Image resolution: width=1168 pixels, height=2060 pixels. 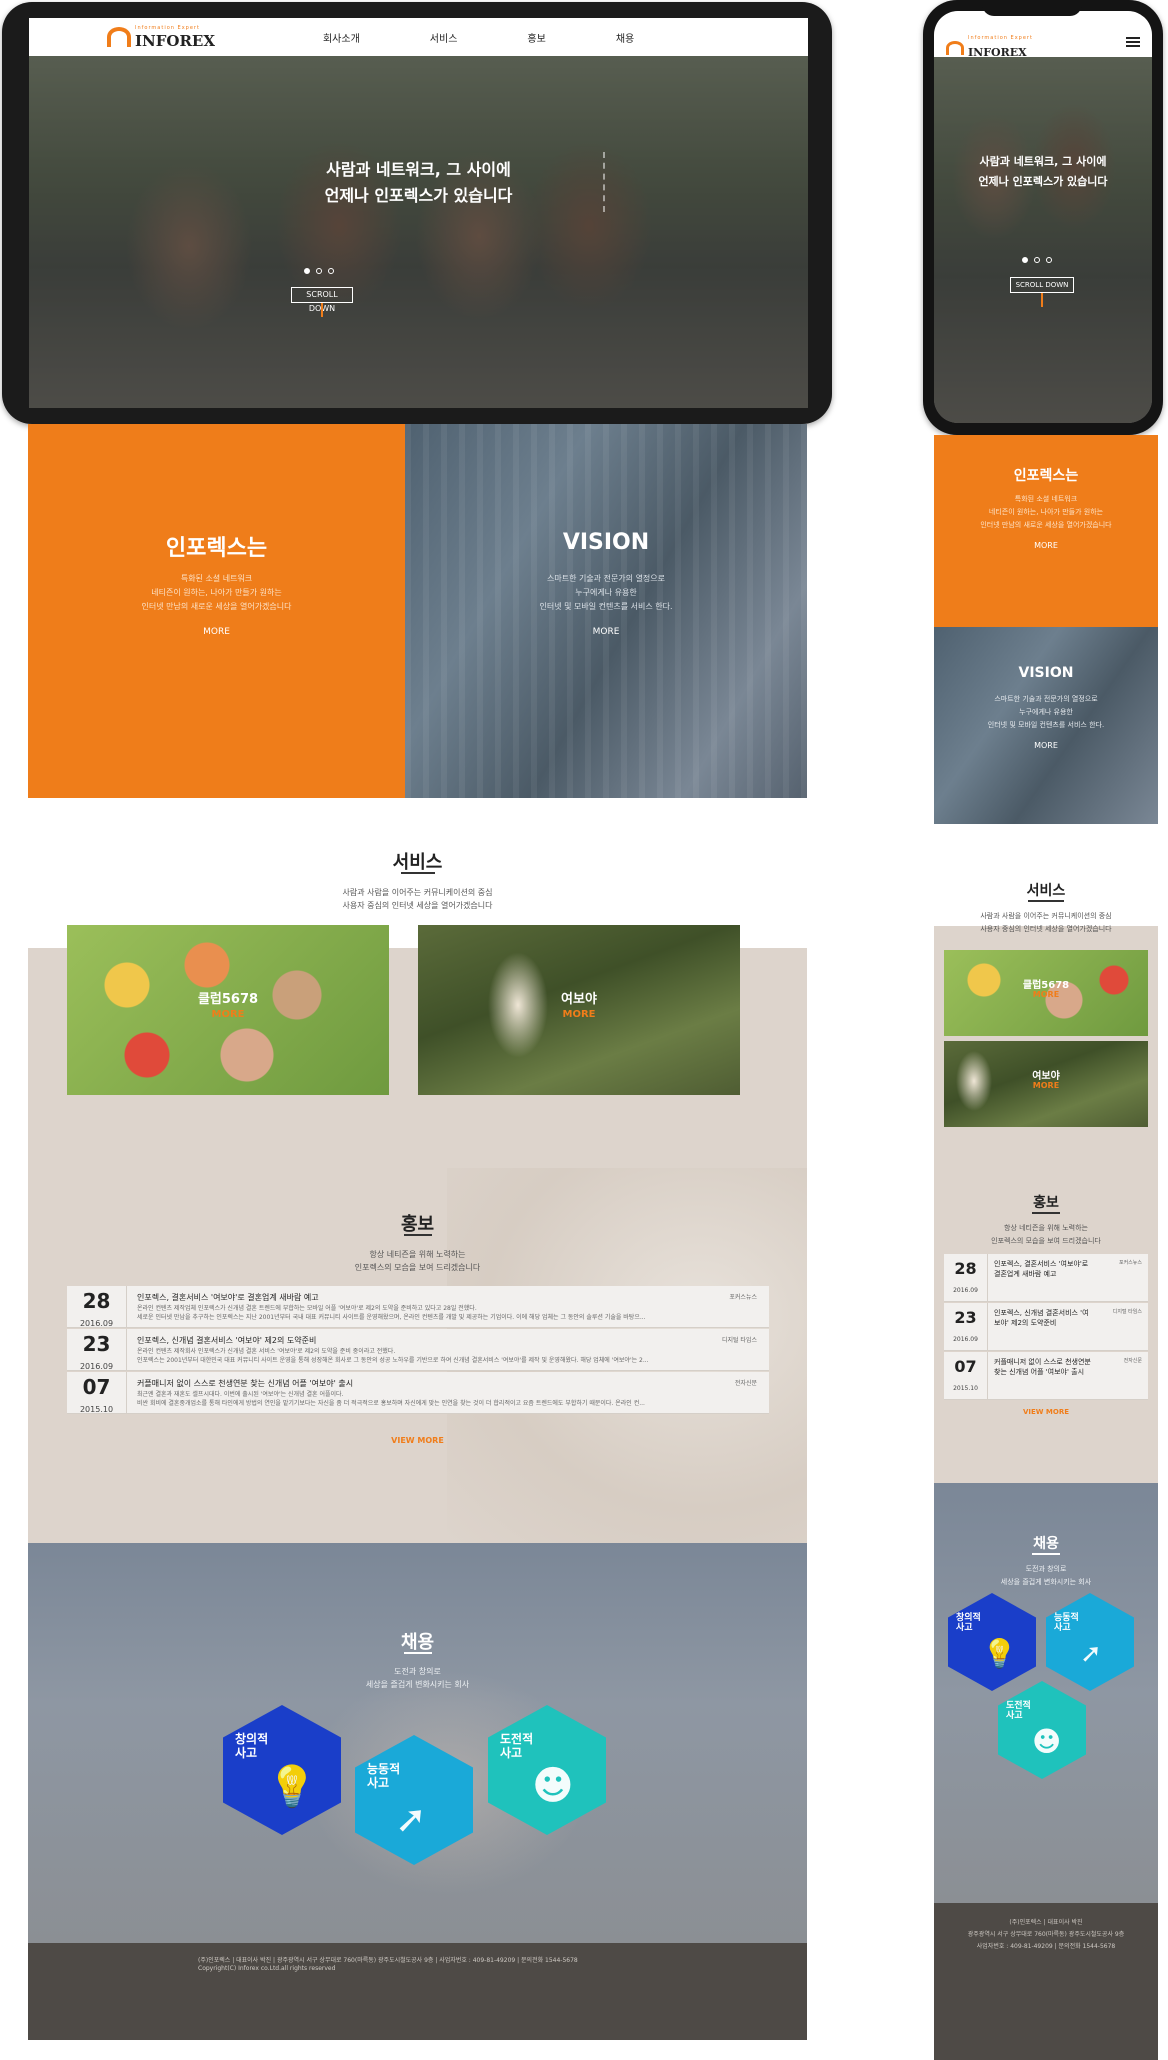 What do you see at coordinates (606, 542) in the screenshot?
I see `vision-title: VISION` at bounding box center [606, 542].